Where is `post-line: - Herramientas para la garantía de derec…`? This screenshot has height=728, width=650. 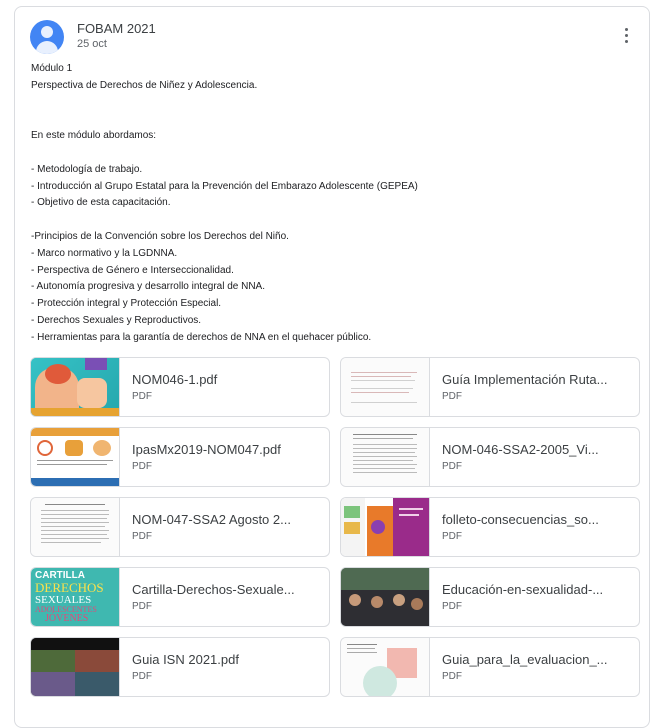 post-line: - Herramientas para la garantía de derec… is located at coordinates (201, 337).